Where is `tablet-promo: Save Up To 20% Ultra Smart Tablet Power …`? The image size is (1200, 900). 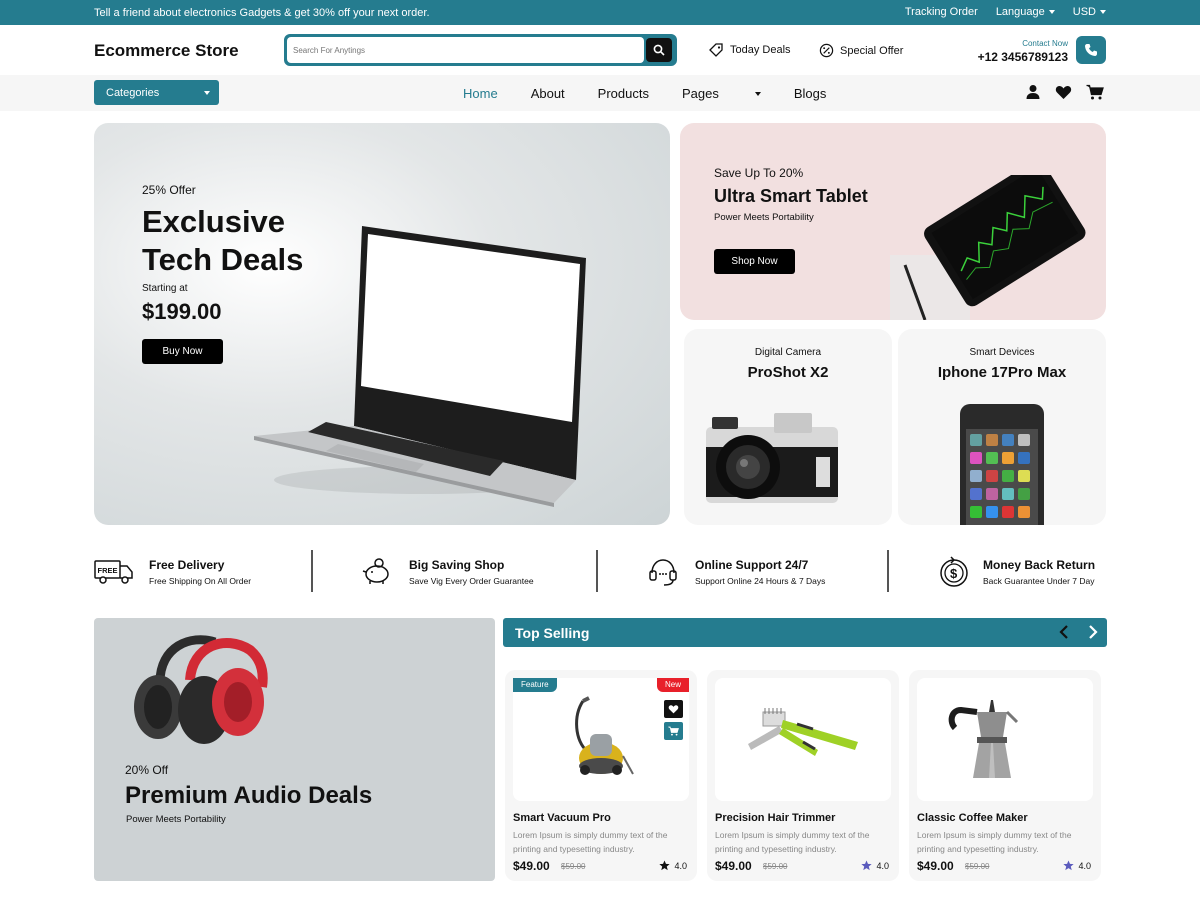
tablet-promo: Save Up To 20% Ultra Smart Tablet Power … is located at coordinates (893, 221).